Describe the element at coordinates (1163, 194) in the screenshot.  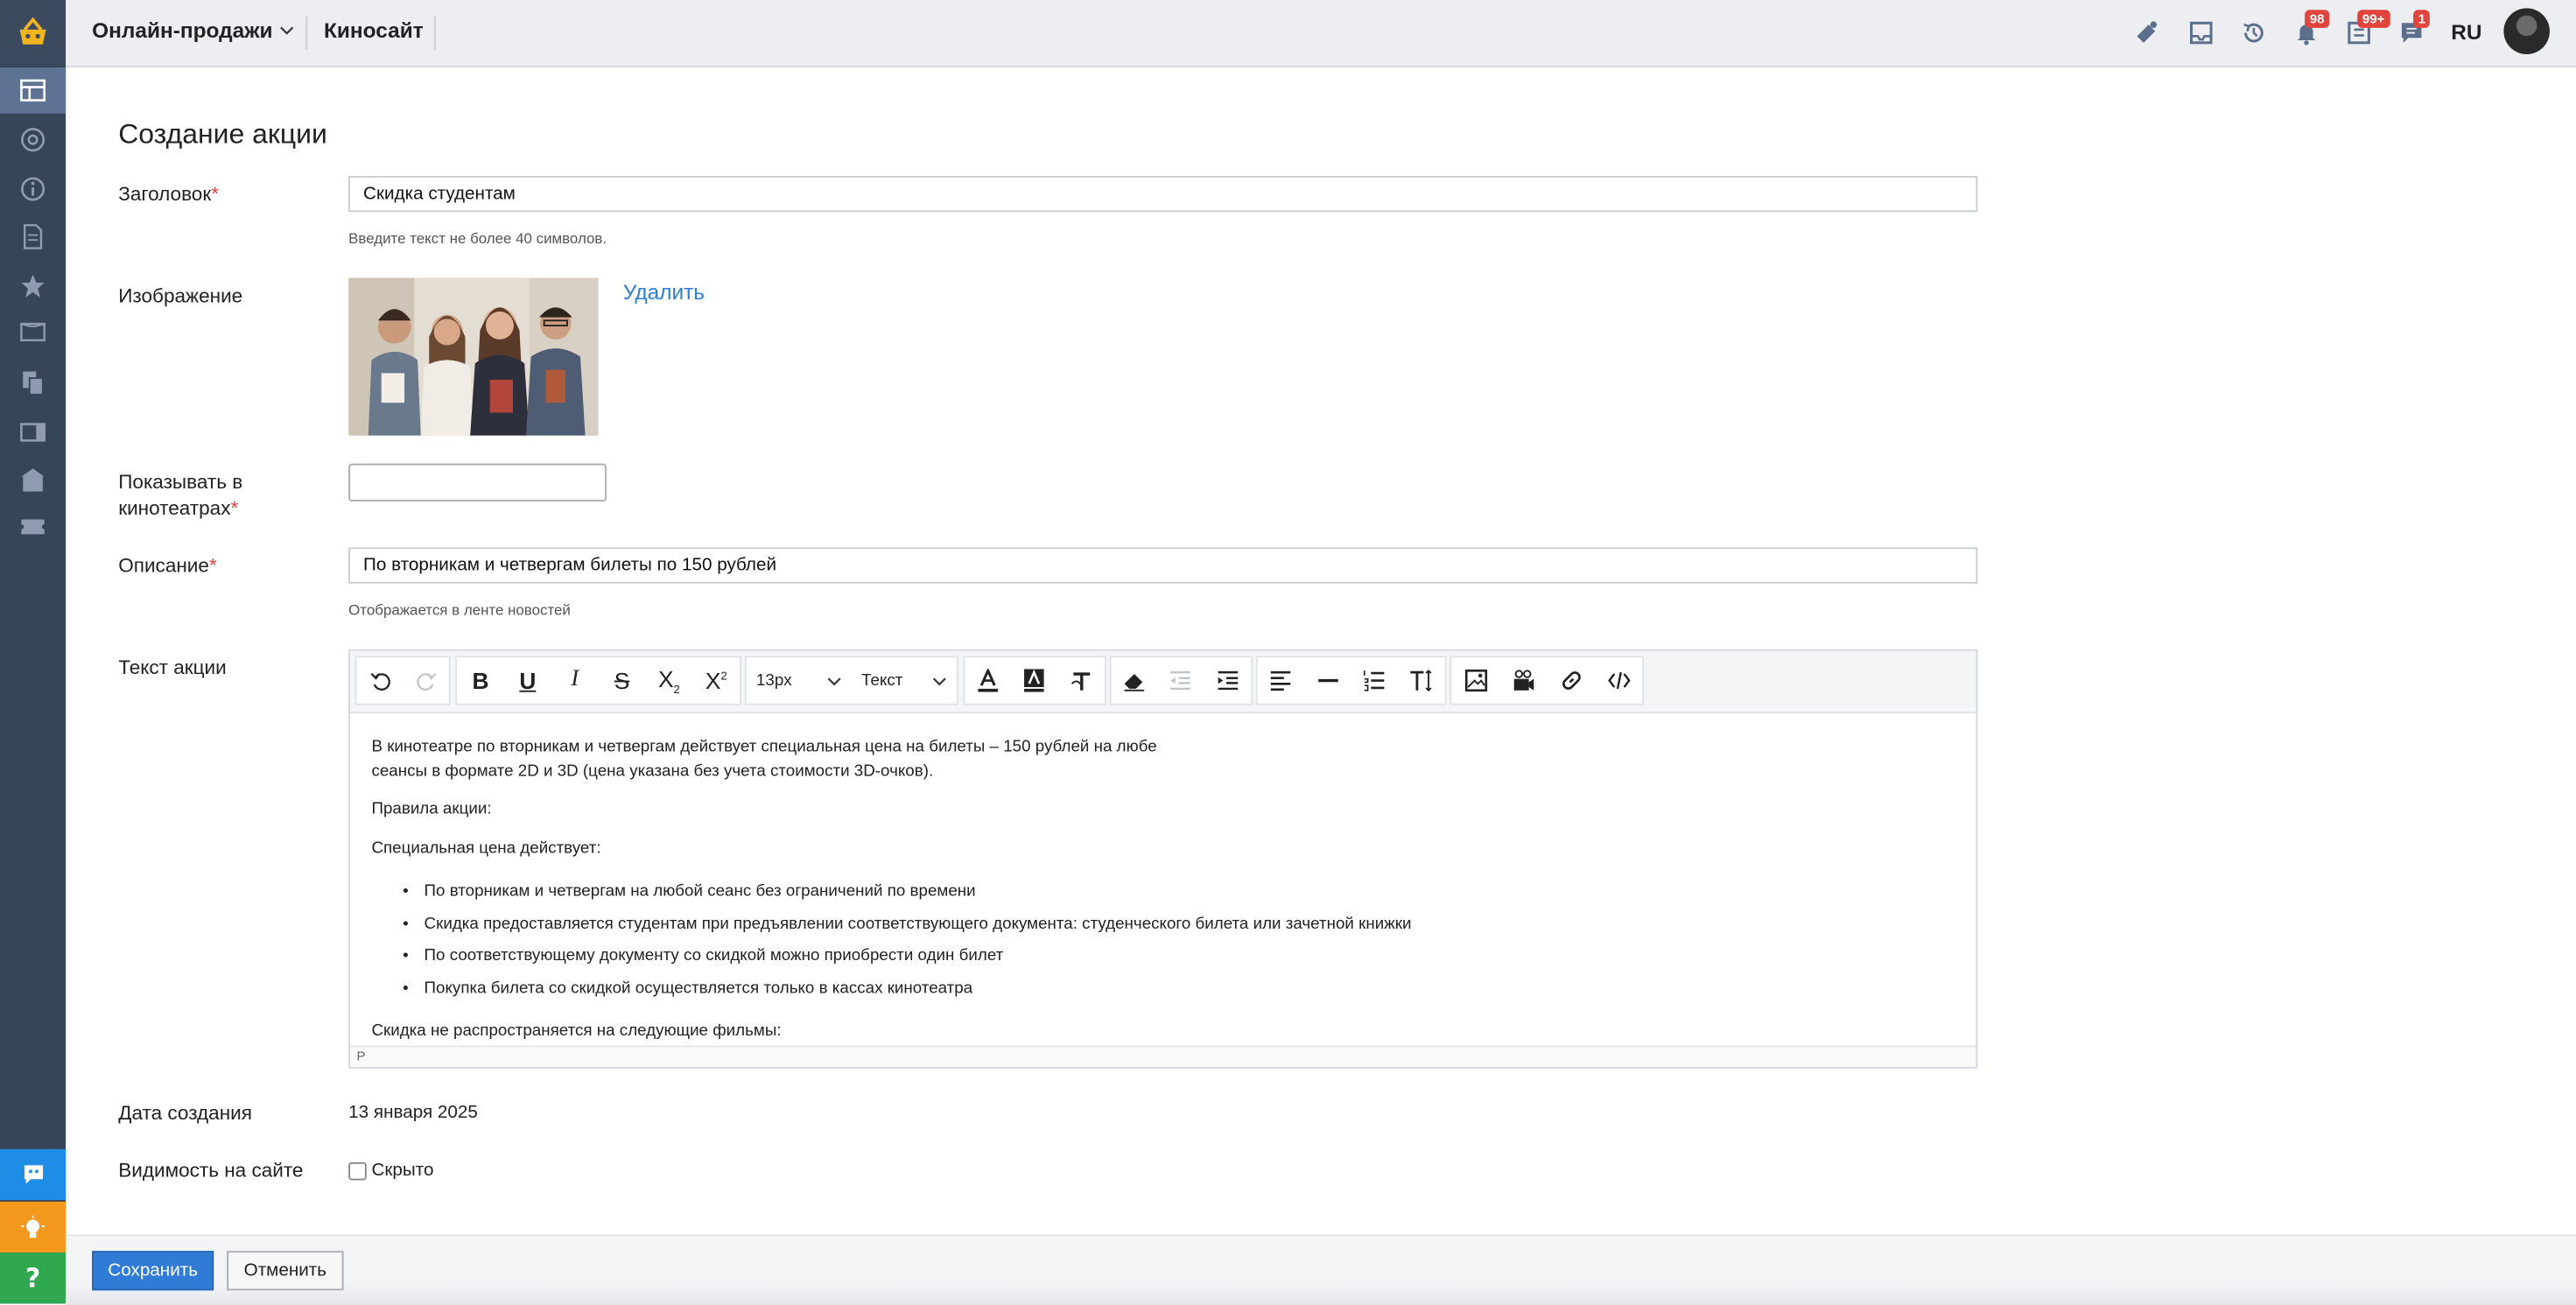
I see `title-input: Скидка студентам` at that location.